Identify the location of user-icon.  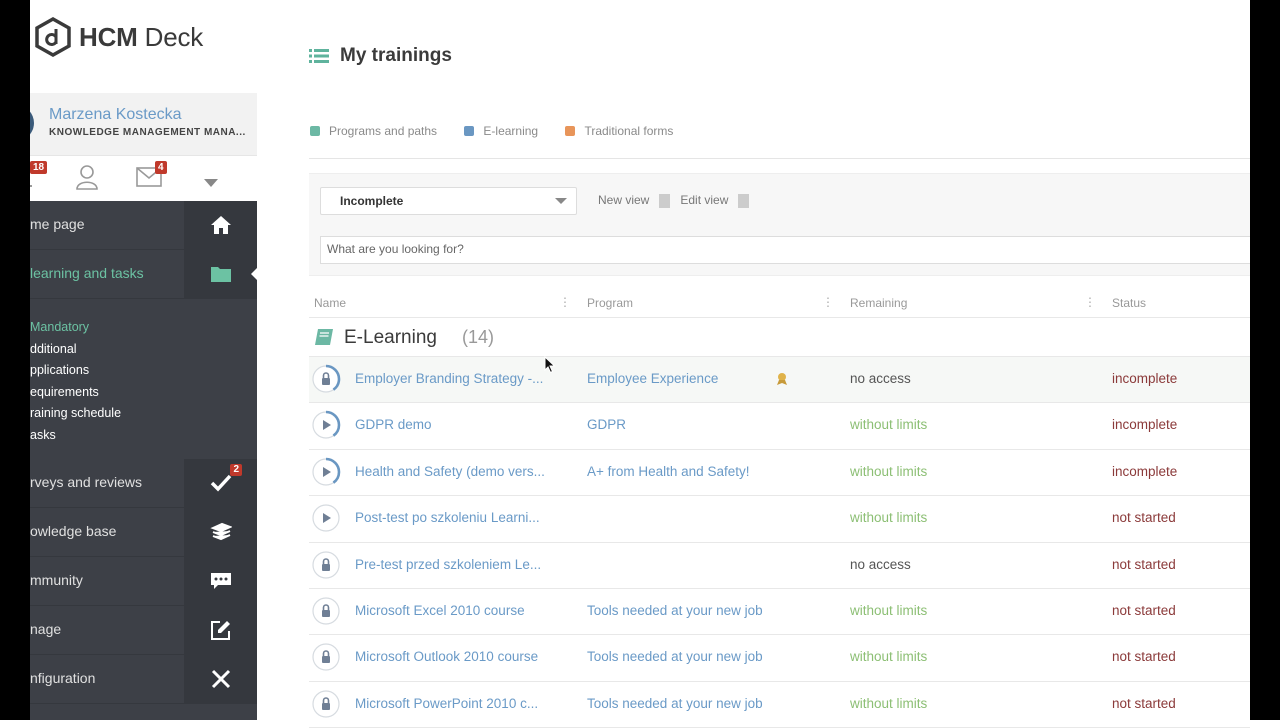
(87, 179).